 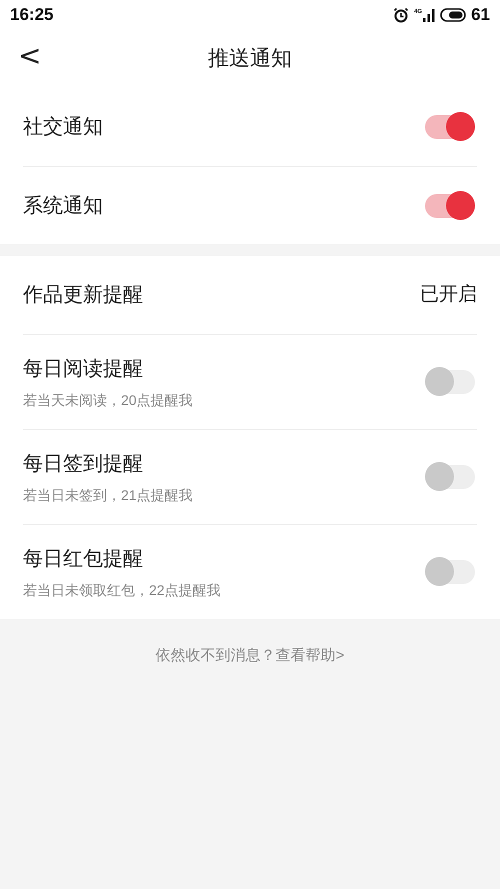 What do you see at coordinates (250, 59) in the screenshot?
I see `page-title: 推送通知` at bounding box center [250, 59].